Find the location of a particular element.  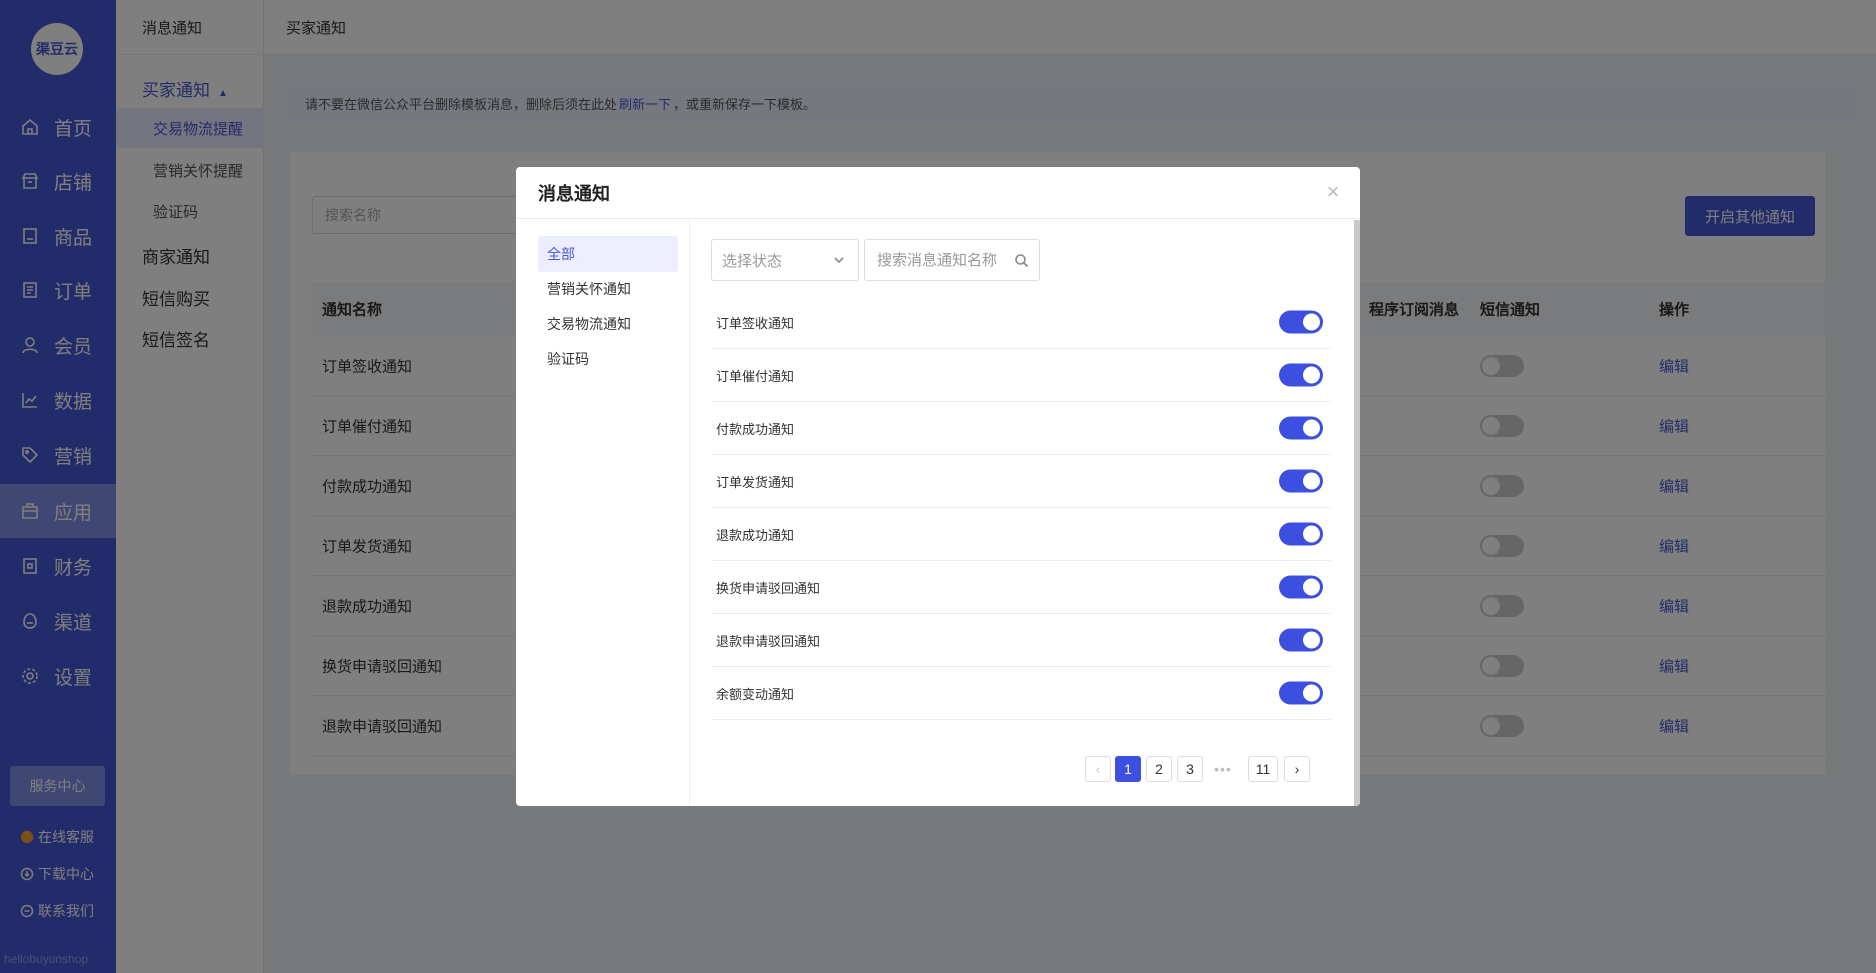

message-name: 订单签收通知 is located at coordinates (755, 323).